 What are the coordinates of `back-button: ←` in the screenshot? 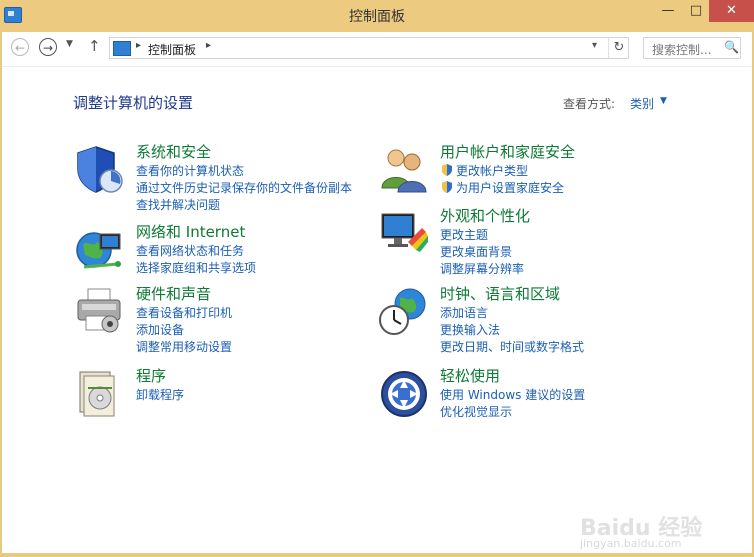 It's located at (20, 47).